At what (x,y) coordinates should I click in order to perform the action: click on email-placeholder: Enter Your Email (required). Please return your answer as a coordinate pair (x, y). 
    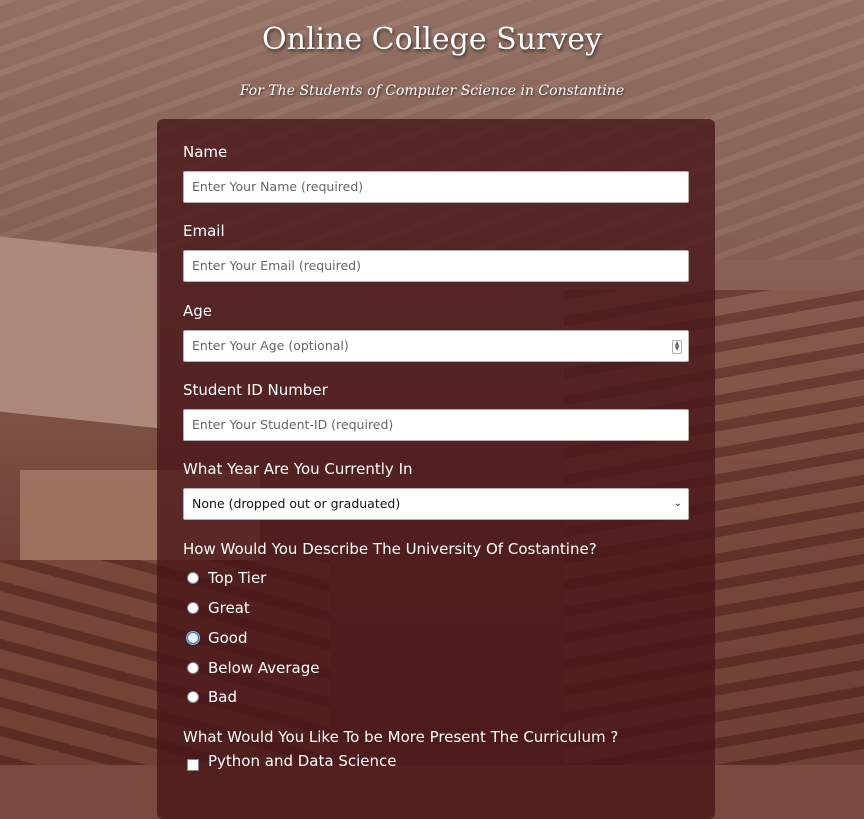
    Looking at the image, I should click on (276, 265).